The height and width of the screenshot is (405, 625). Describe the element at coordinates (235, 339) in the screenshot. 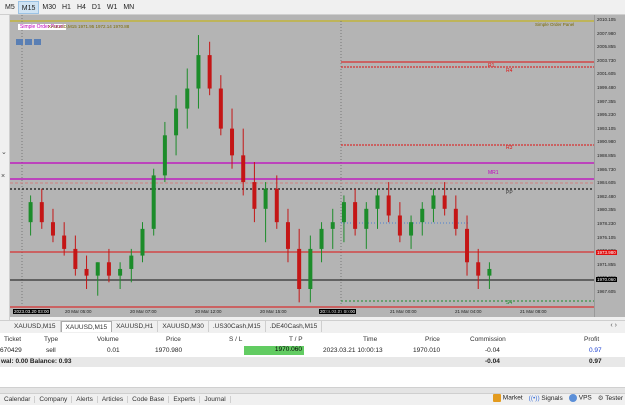

I see `header-sl: S / L` at that location.